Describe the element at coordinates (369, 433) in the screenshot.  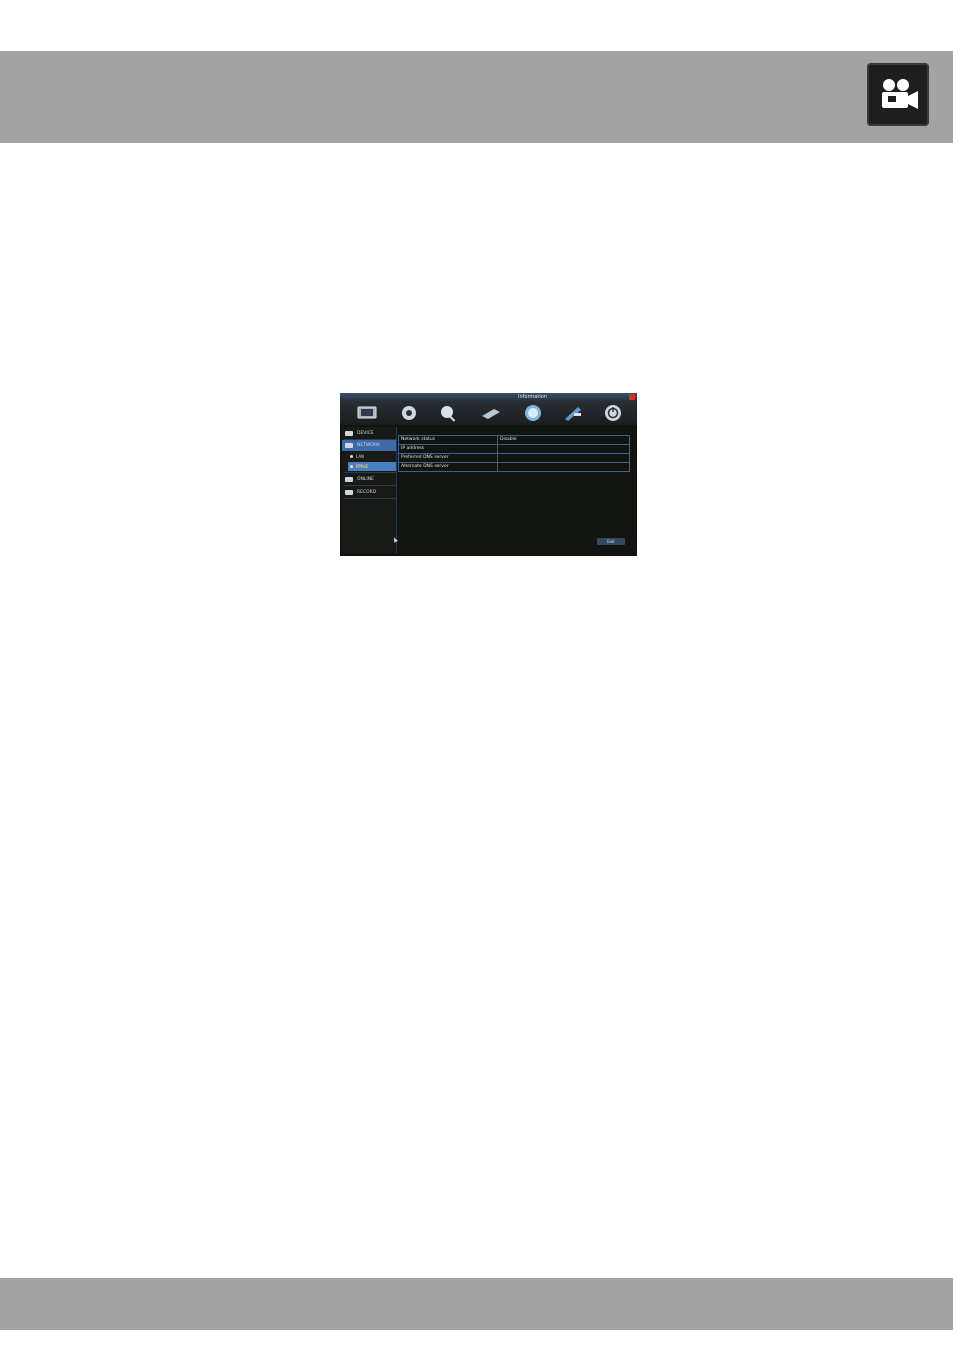
I see `sidebar-item-device: DEVICE` at that location.